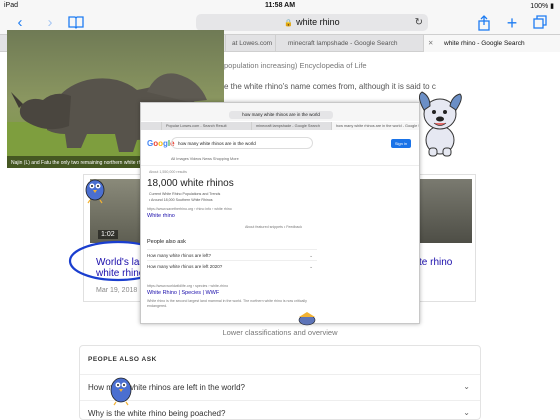 Image resolution: width=560 pixels, height=420 pixels. Describe the element at coordinates (190, 183) in the screenshot. I see `inner-featured-answer: 18,000 white rhinos` at that location.